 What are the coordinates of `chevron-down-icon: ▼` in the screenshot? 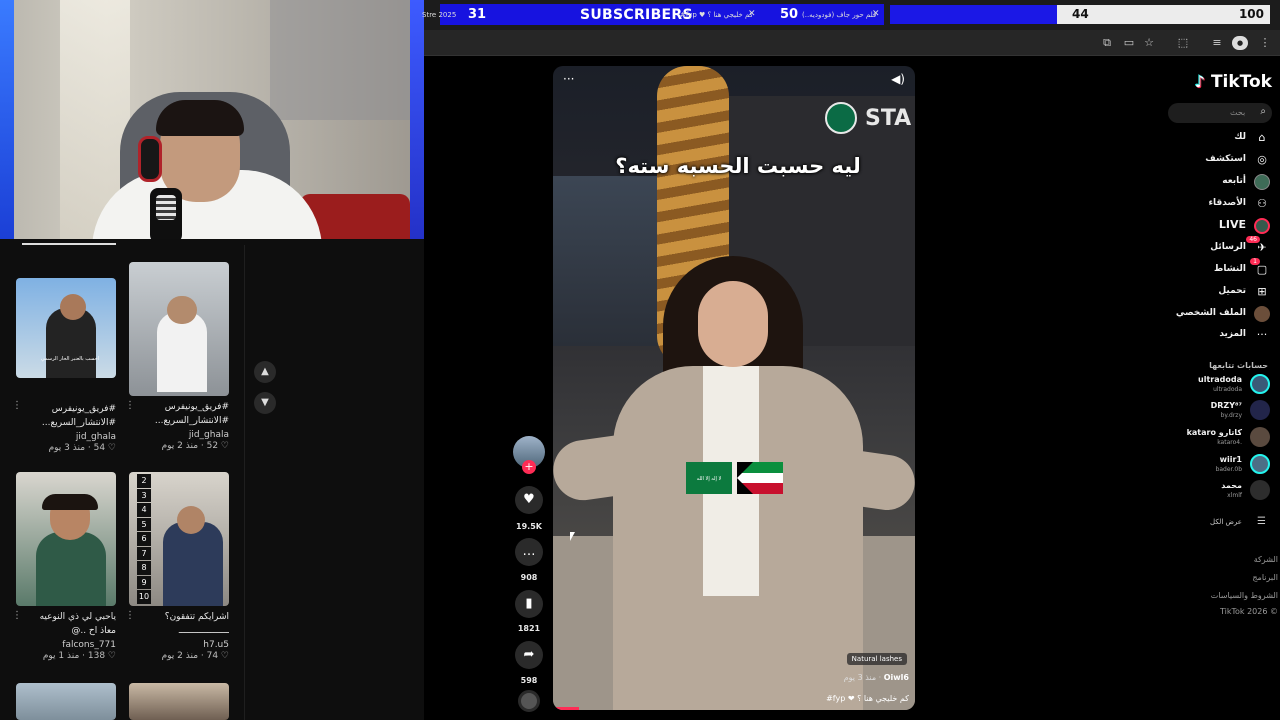 It's located at (265, 403).